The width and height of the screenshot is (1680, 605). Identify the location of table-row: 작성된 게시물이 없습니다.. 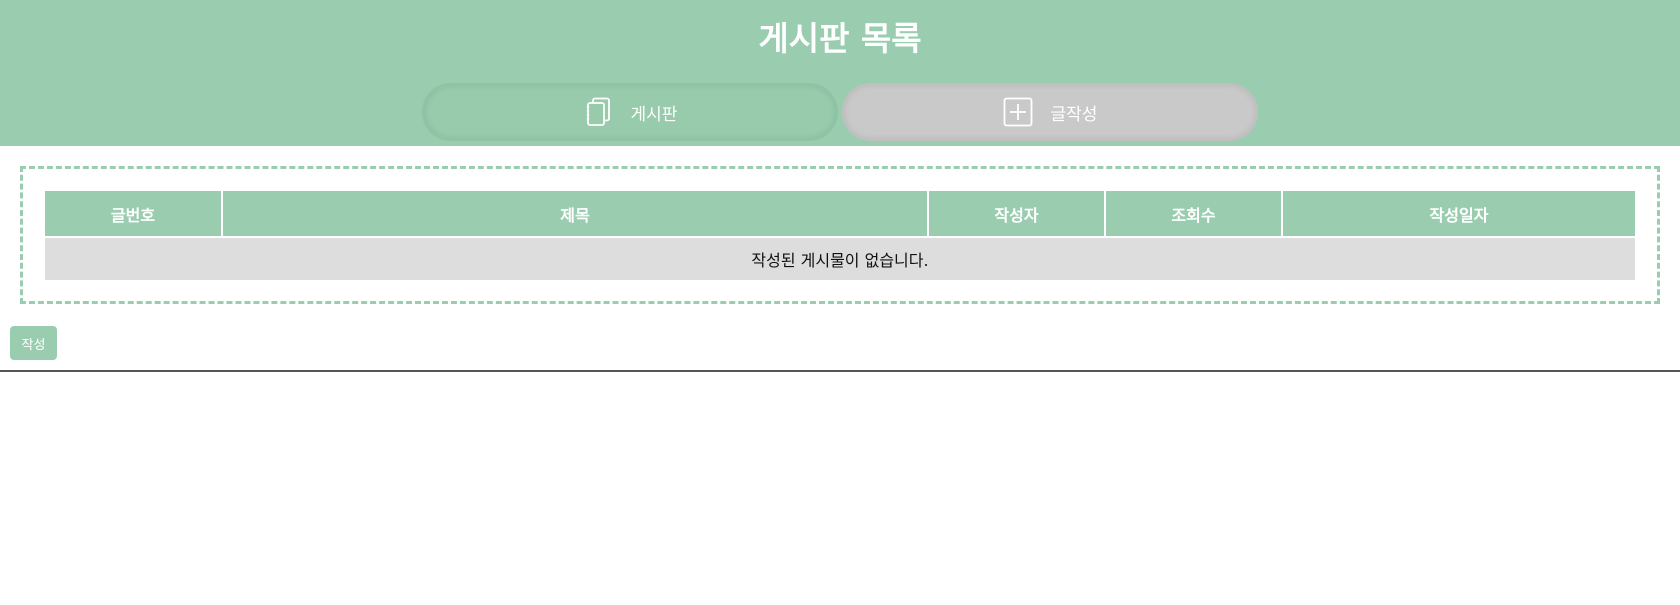
(840, 258).